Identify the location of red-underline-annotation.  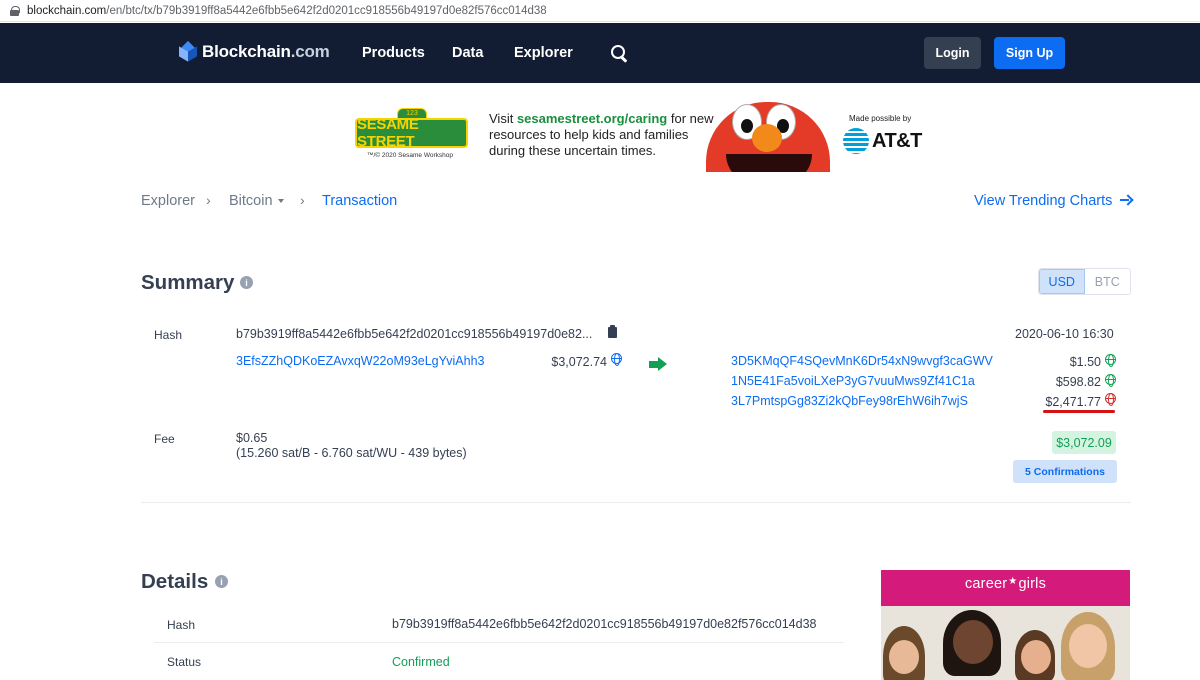
(1079, 411).